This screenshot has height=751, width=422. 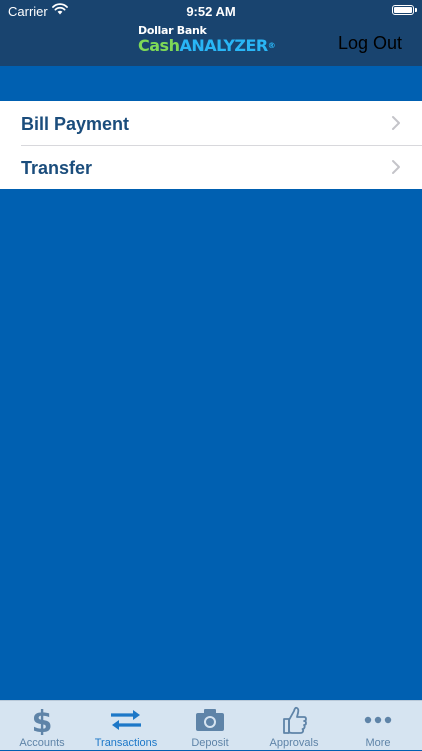 I want to click on logo-registered-mark: ®, so click(x=271, y=45).